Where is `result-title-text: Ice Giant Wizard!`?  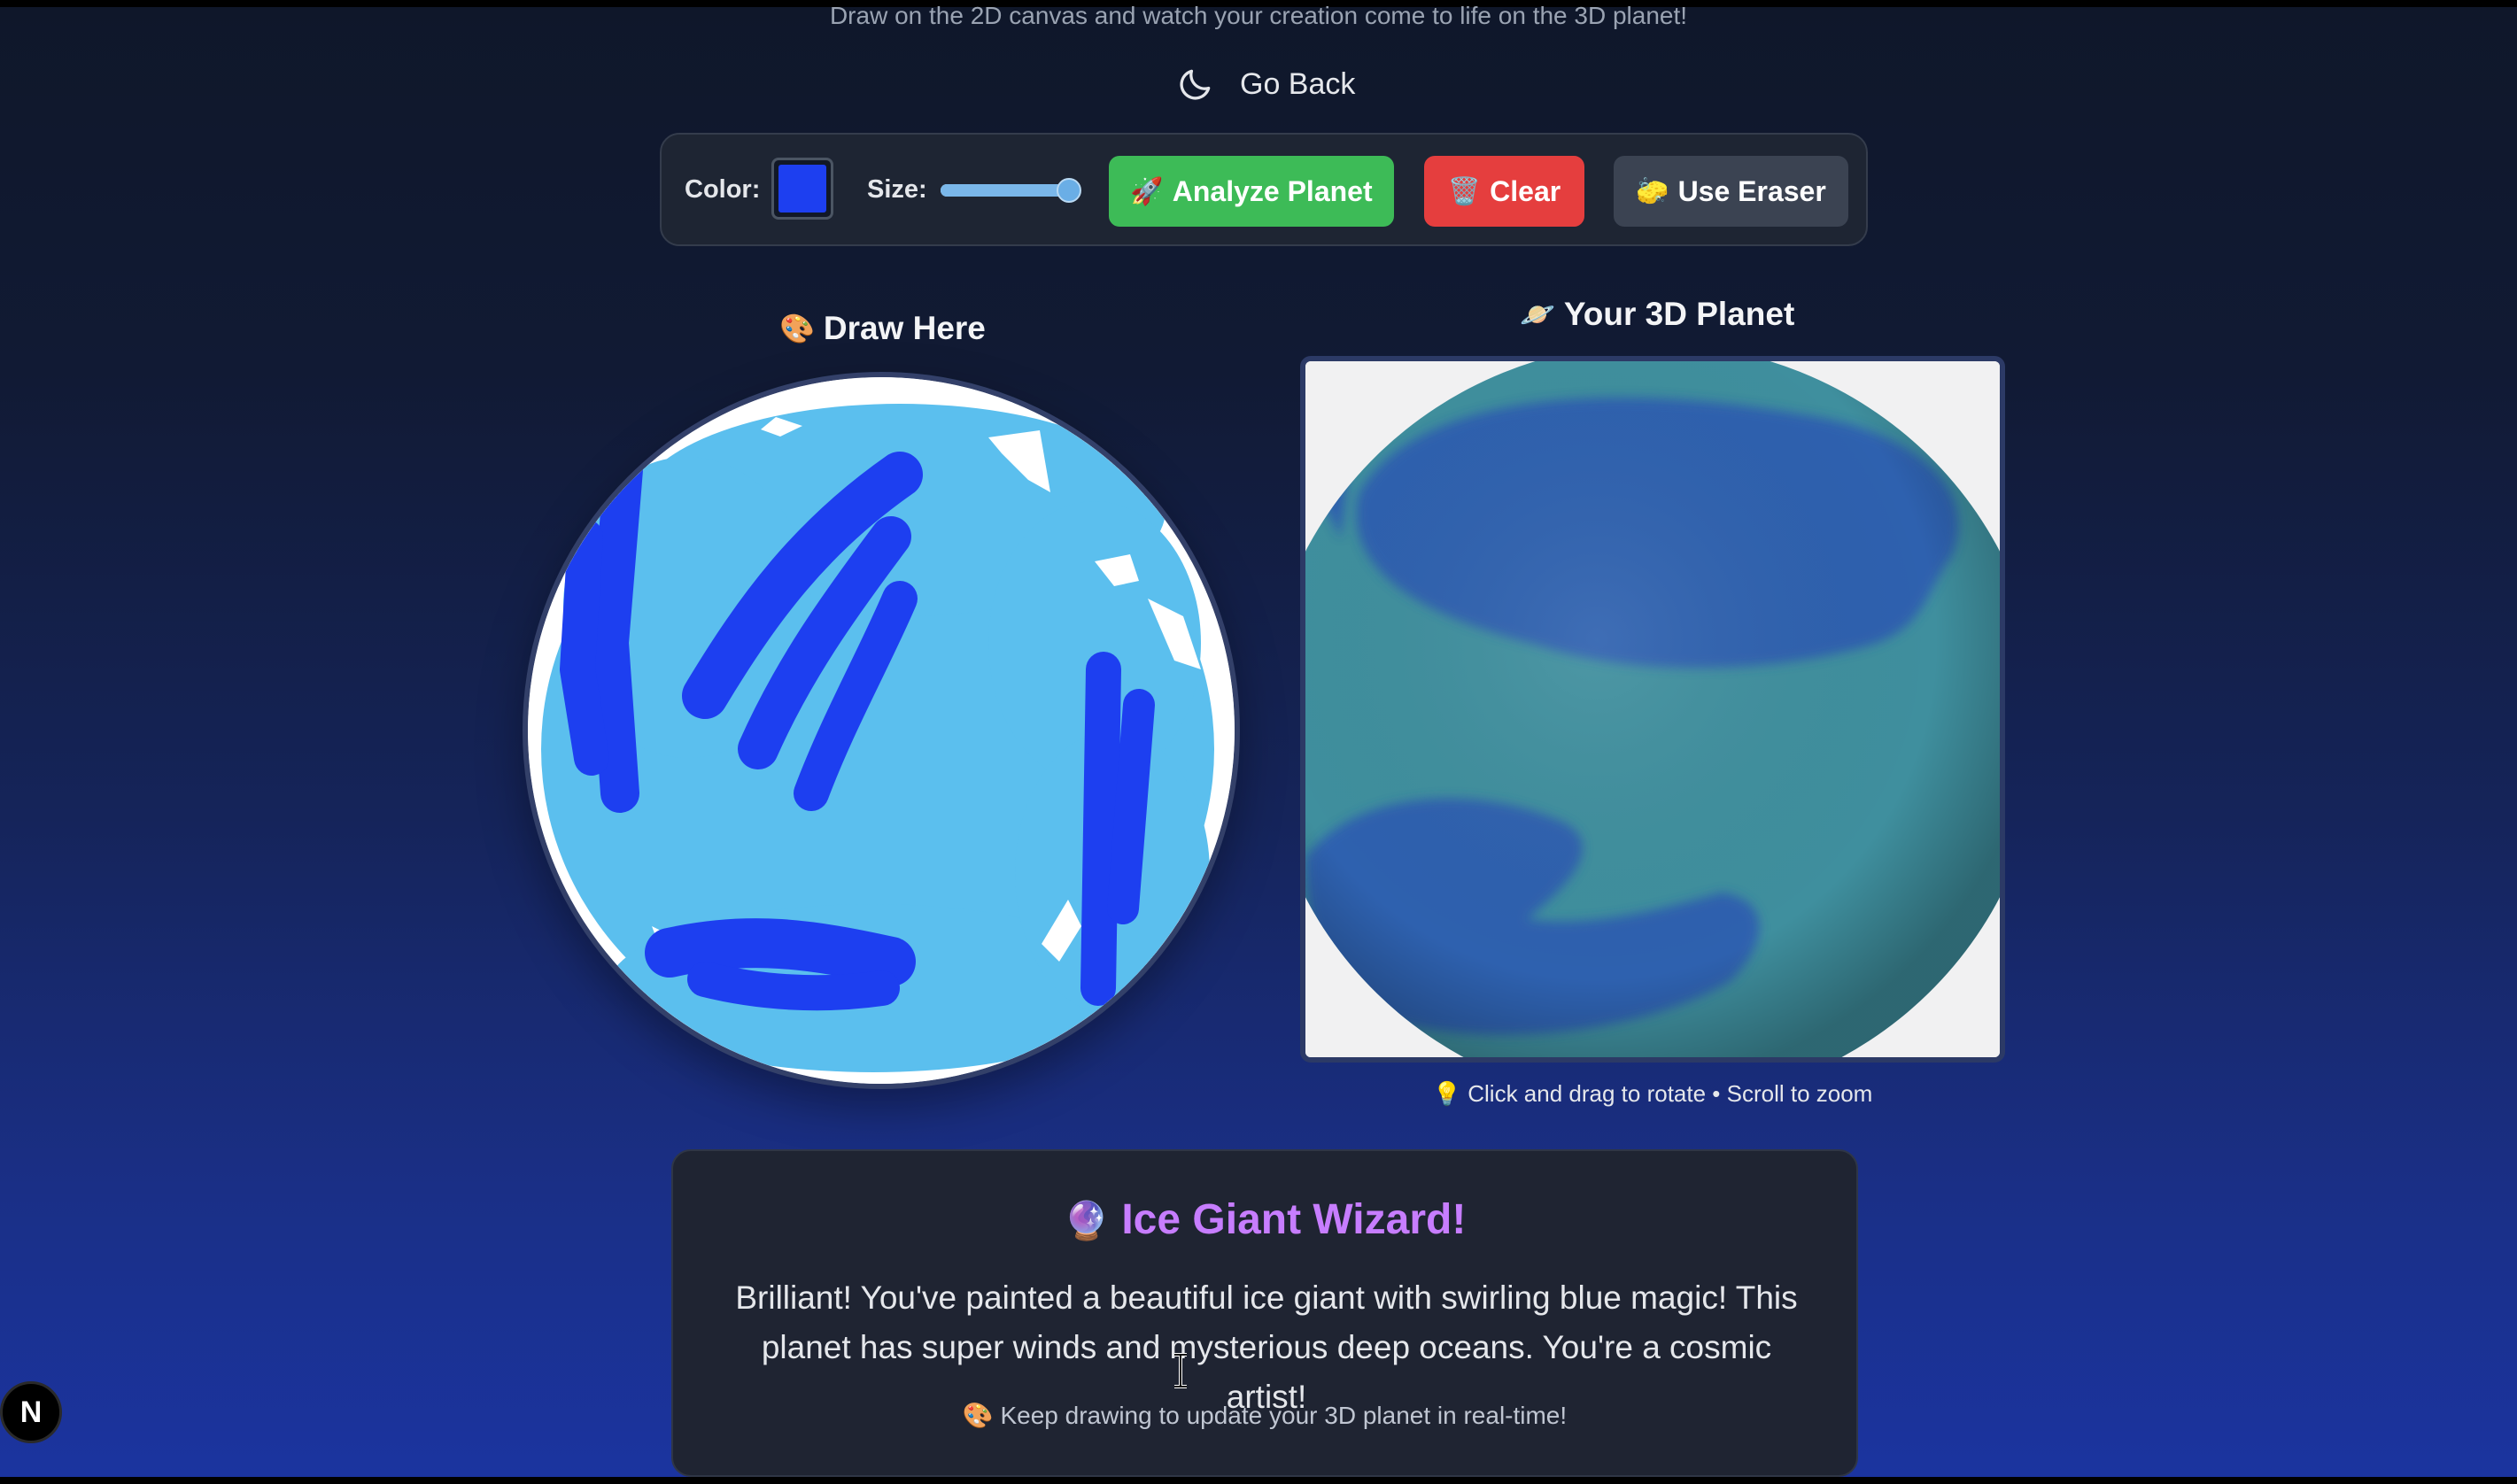 result-title-text: Ice Giant Wizard! is located at coordinates (1294, 1219).